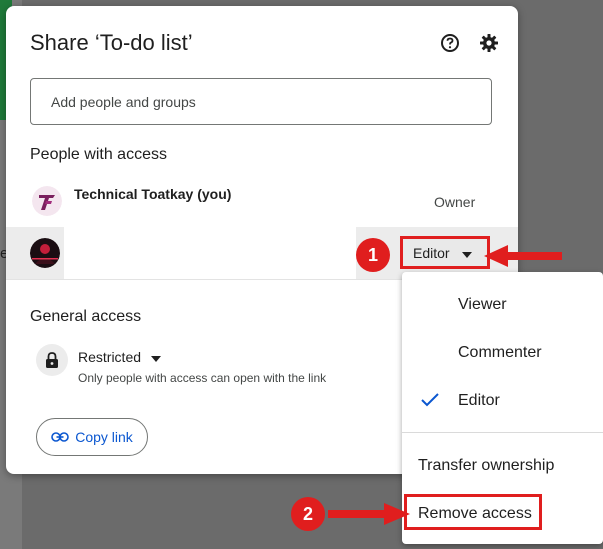  I want to click on dialog-title: Share ‘To-do list’, so click(111, 42).